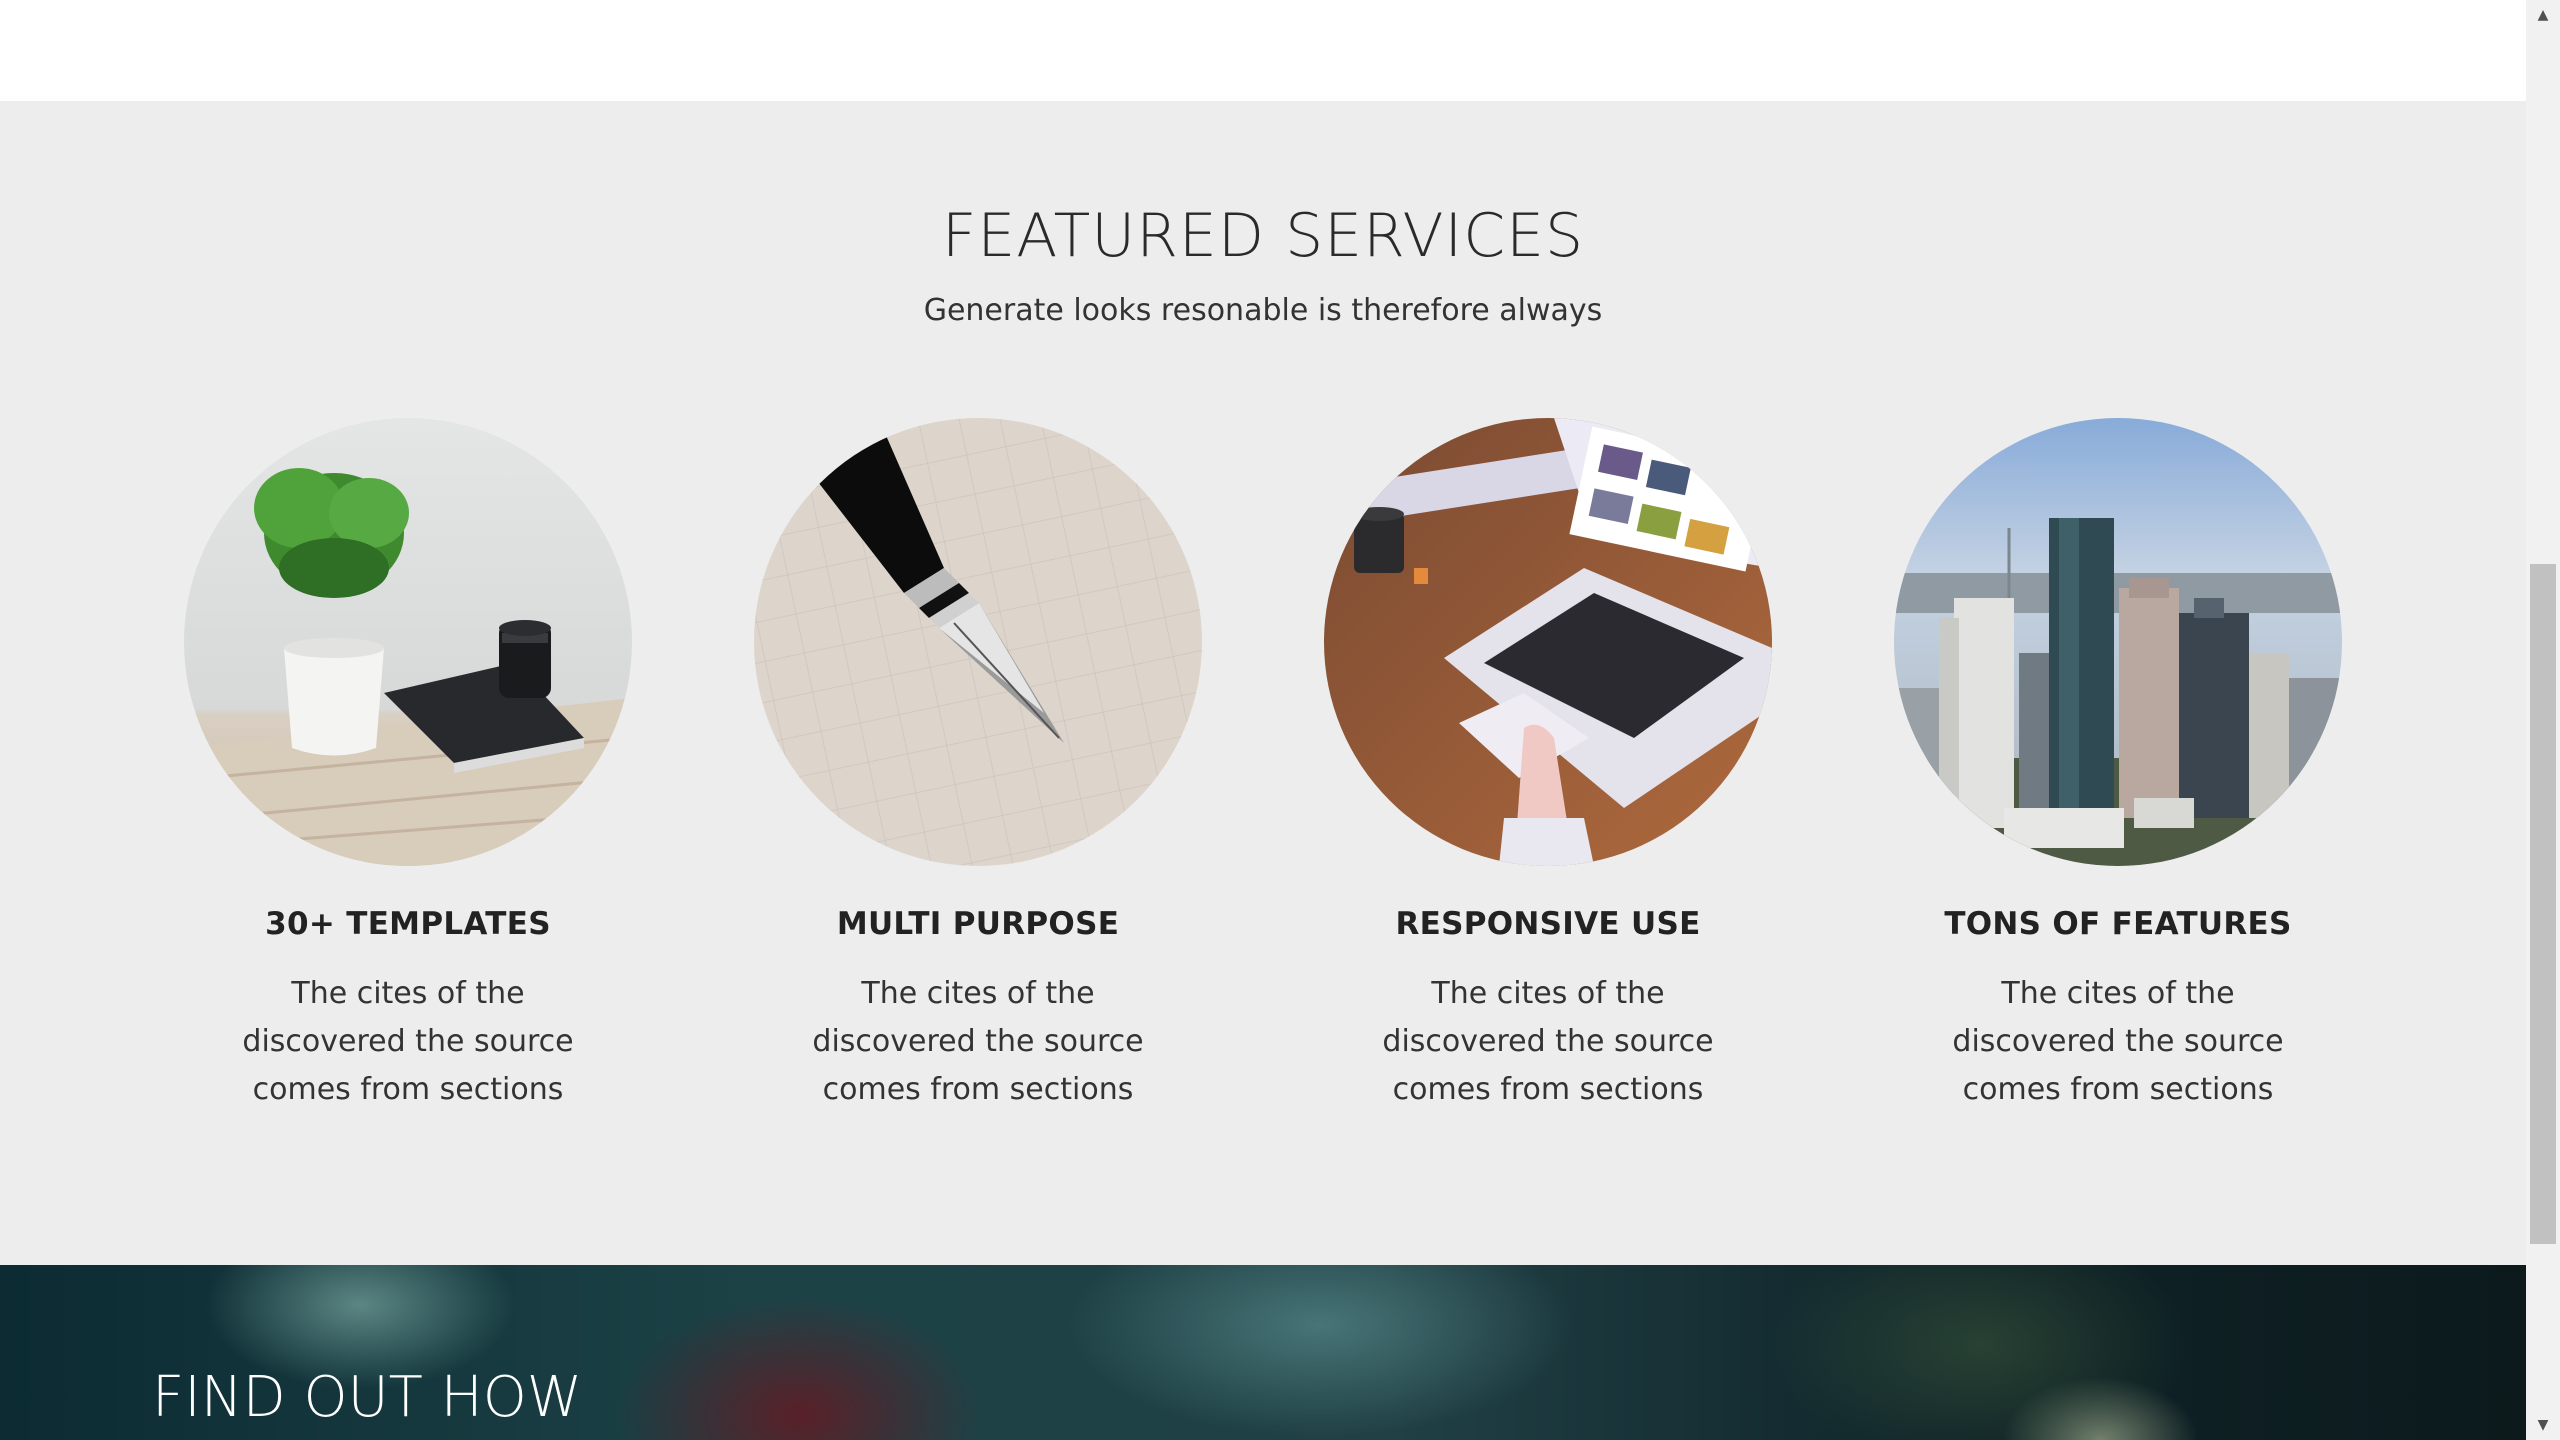 The width and height of the screenshot is (2560, 1440). Describe the element at coordinates (1263, 1352) in the screenshot. I see `find-out-how-section: FIND OUT HOW` at that location.